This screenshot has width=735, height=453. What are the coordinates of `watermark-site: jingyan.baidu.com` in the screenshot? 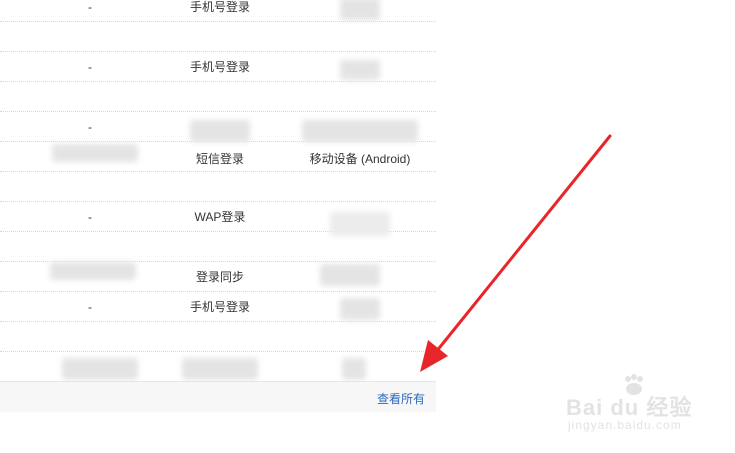 It's located at (625, 425).